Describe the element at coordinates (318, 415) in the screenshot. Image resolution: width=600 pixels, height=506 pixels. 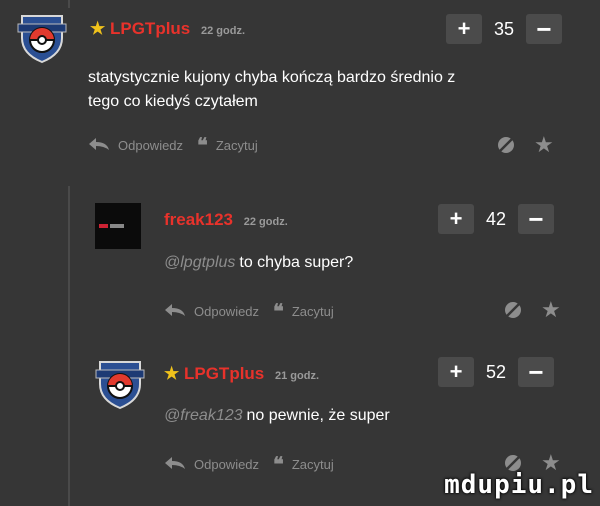
I see `comment-line: no pewnie, że super` at that location.